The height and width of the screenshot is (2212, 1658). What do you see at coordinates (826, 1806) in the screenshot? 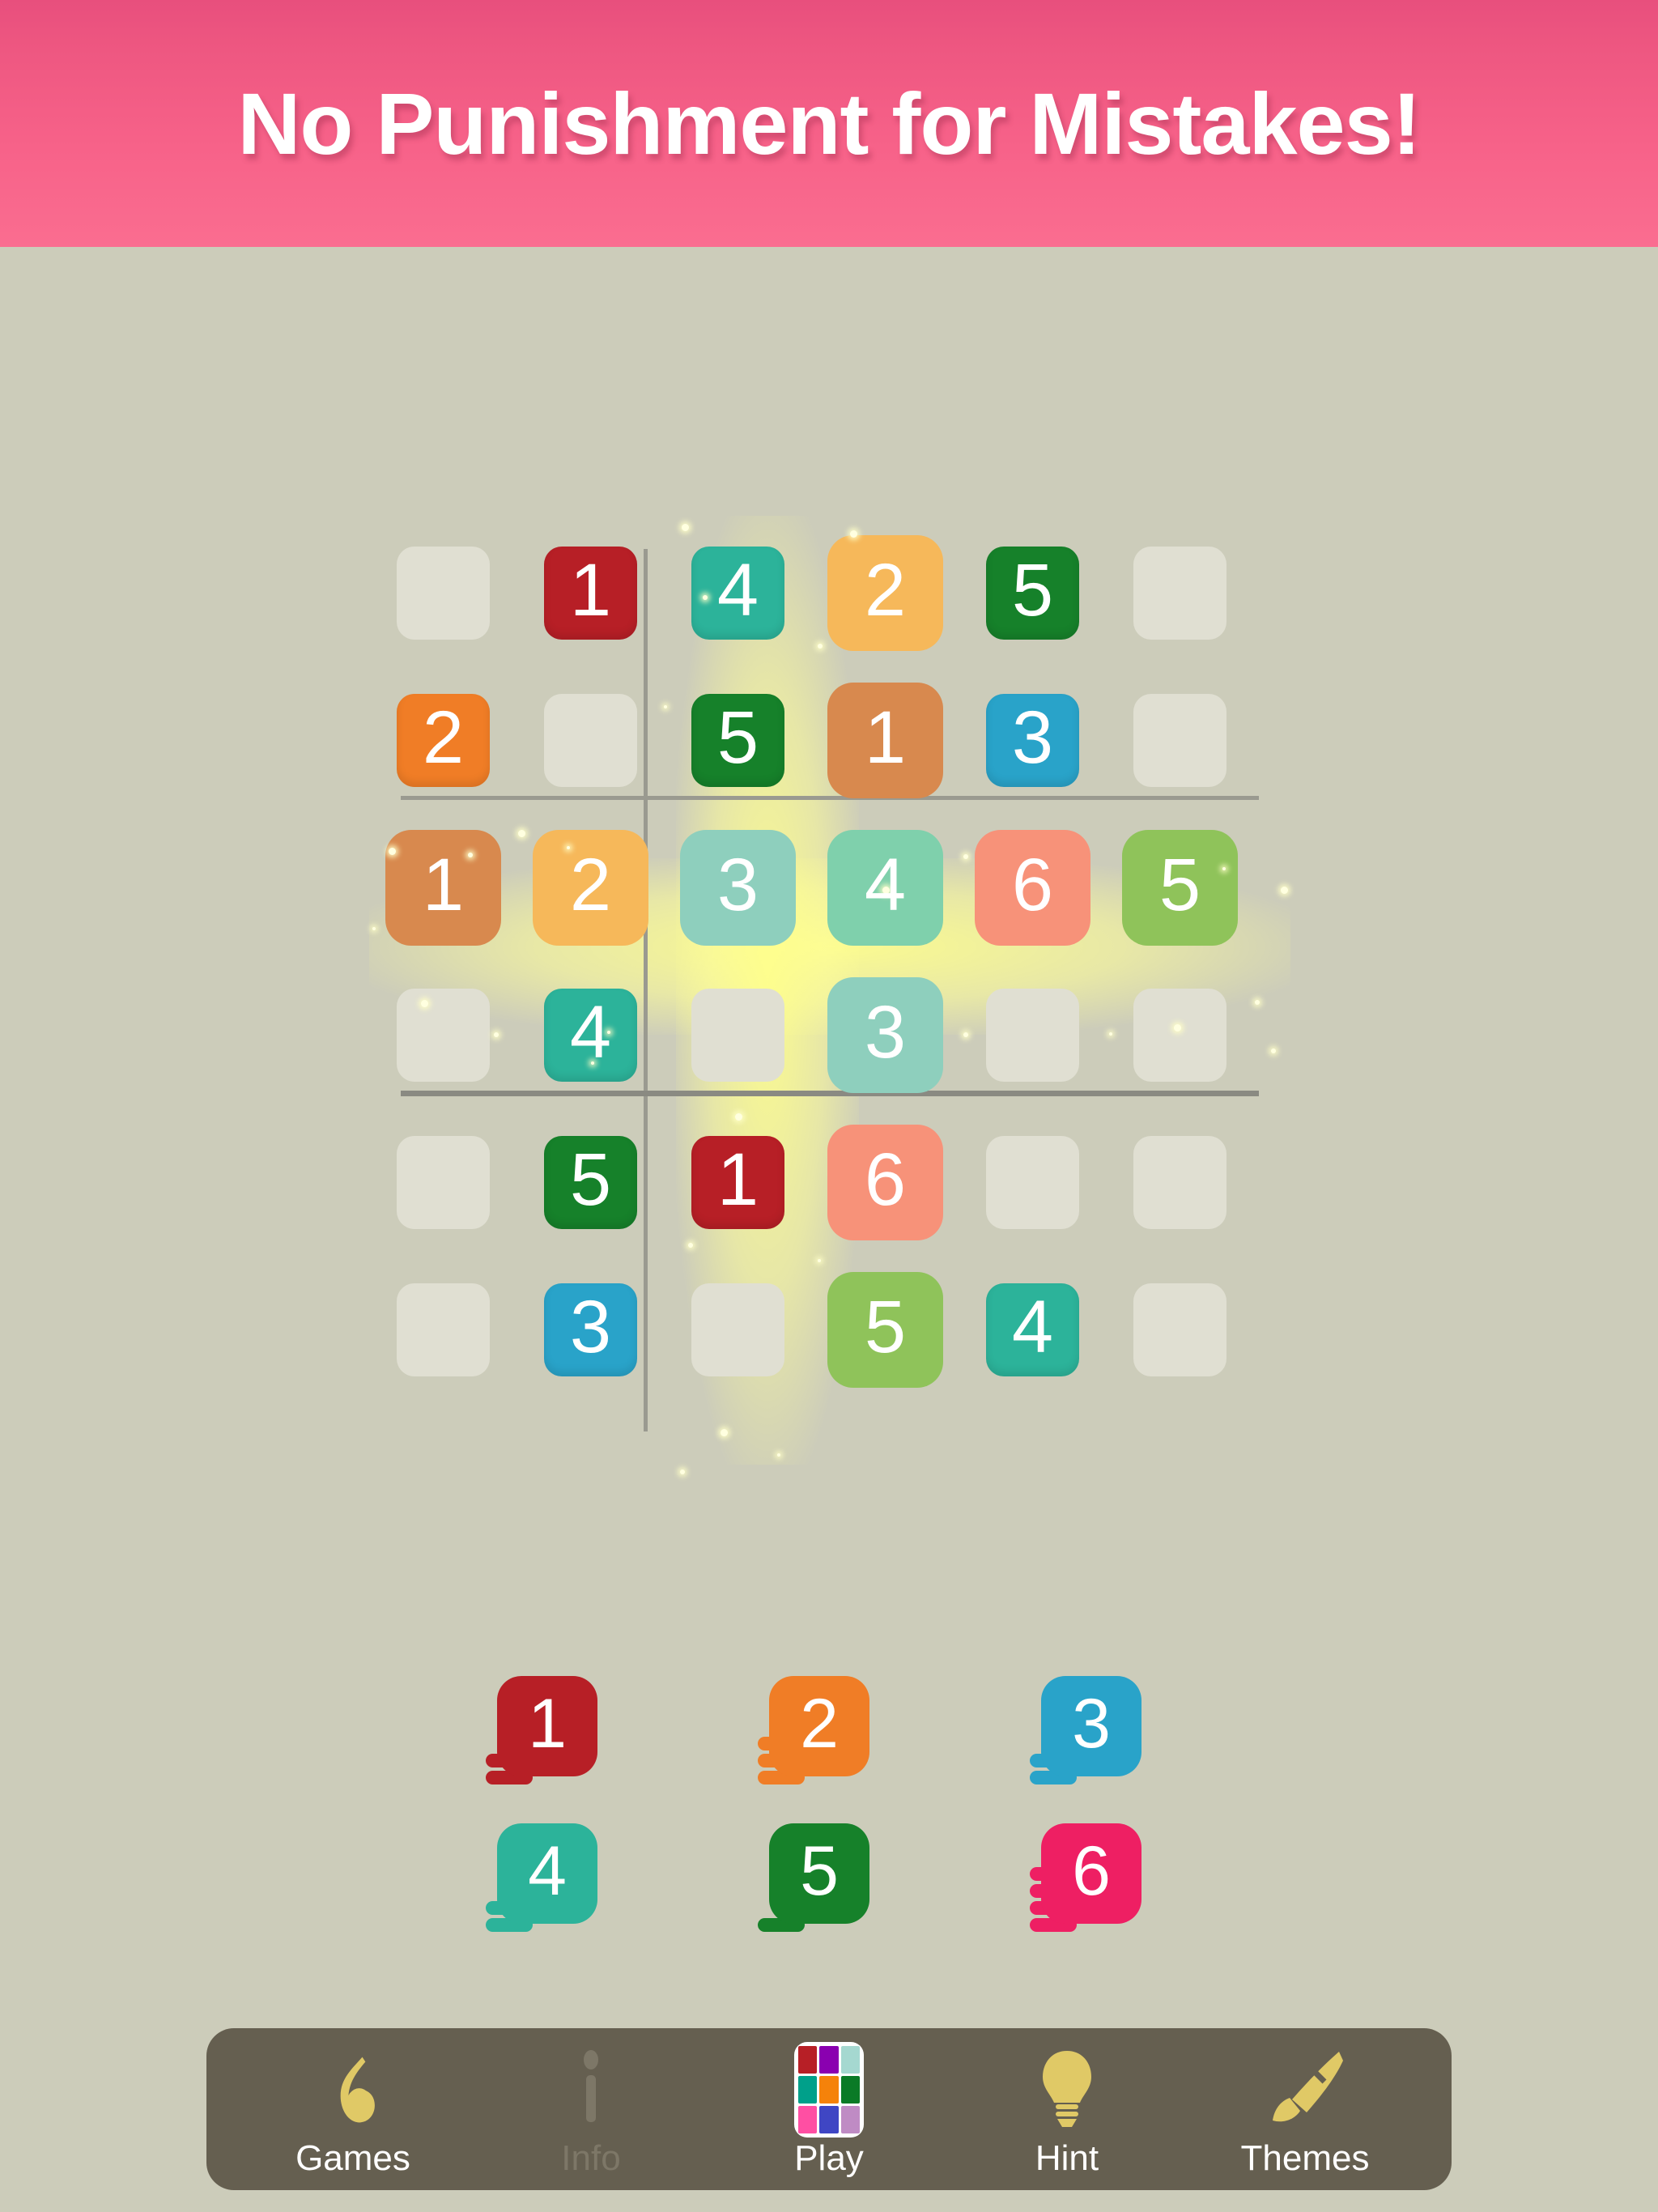
I see `number-picker-tray: 1 2 3 4 5 6` at bounding box center [826, 1806].